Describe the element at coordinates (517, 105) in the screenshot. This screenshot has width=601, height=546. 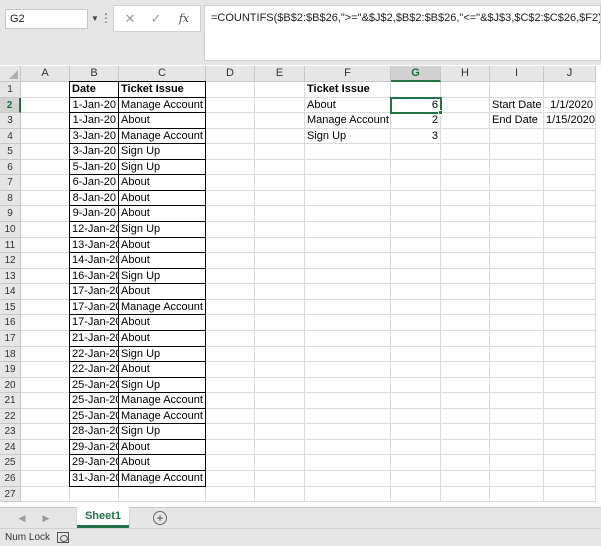
I see `start-date-label: Start Date` at that location.